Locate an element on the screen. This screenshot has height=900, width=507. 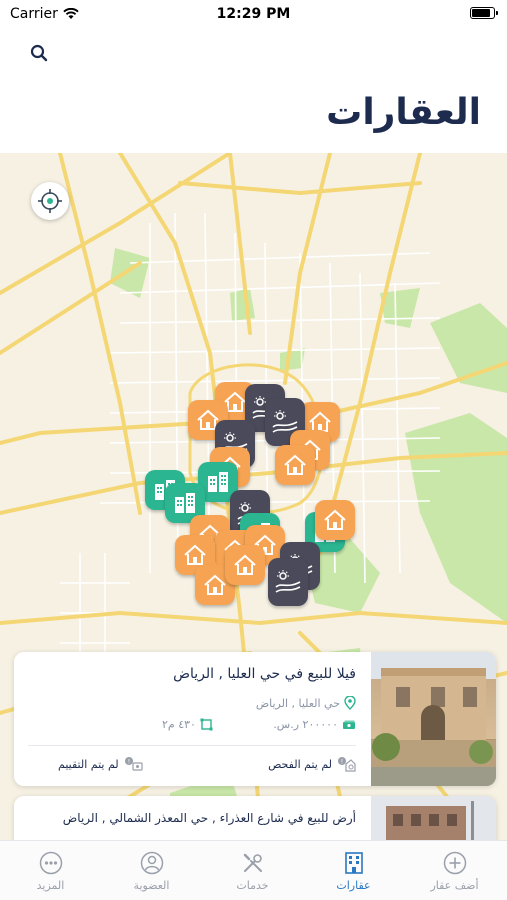
listing-area: ٤٣٠ م٢ is located at coordinates (187, 724).